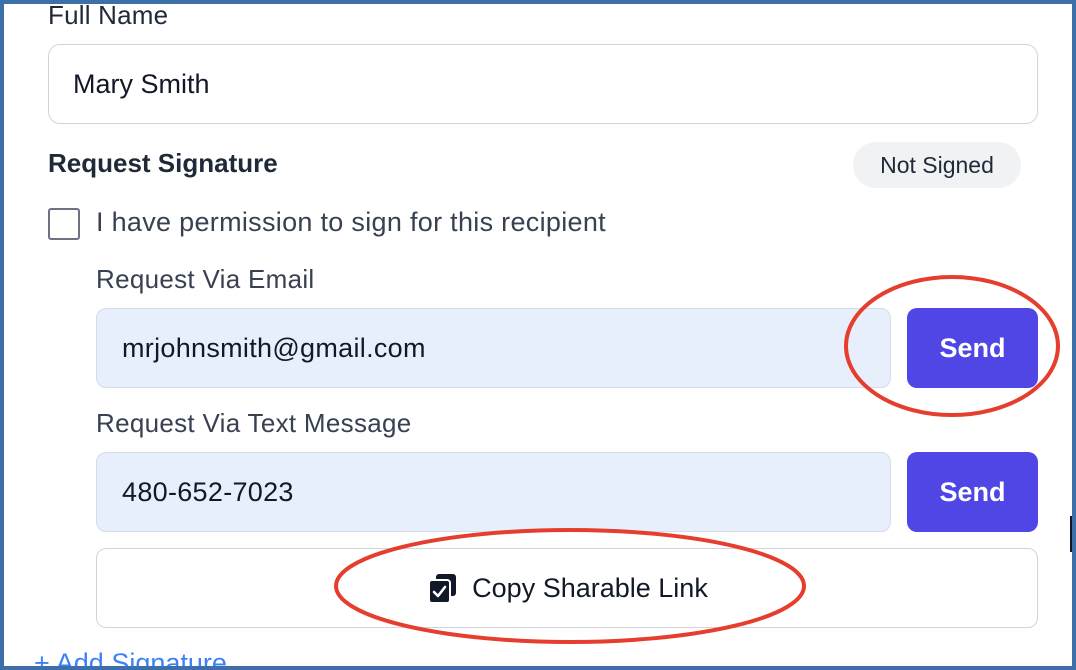 The image size is (1076, 670). What do you see at coordinates (108, 15) in the screenshot?
I see `full-name-label: Full Name` at bounding box center [108, 15].